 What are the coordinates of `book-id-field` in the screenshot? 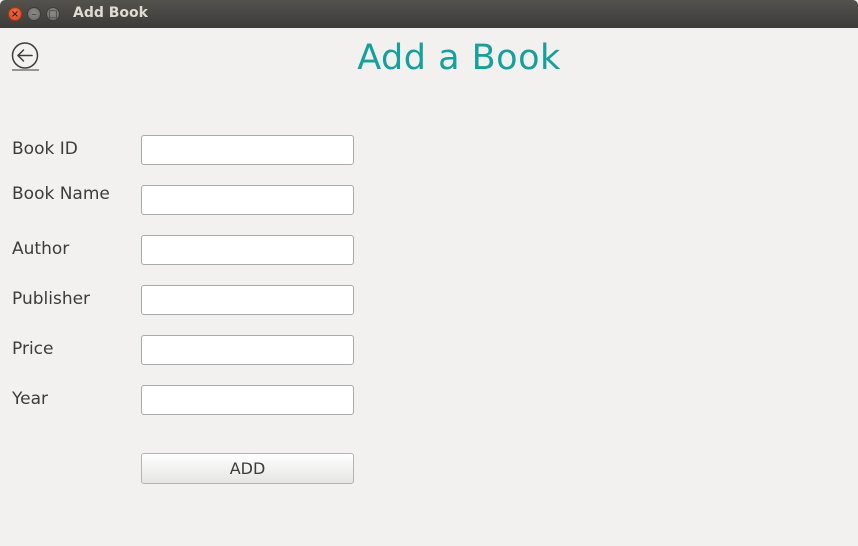 It's located at (247, 150).